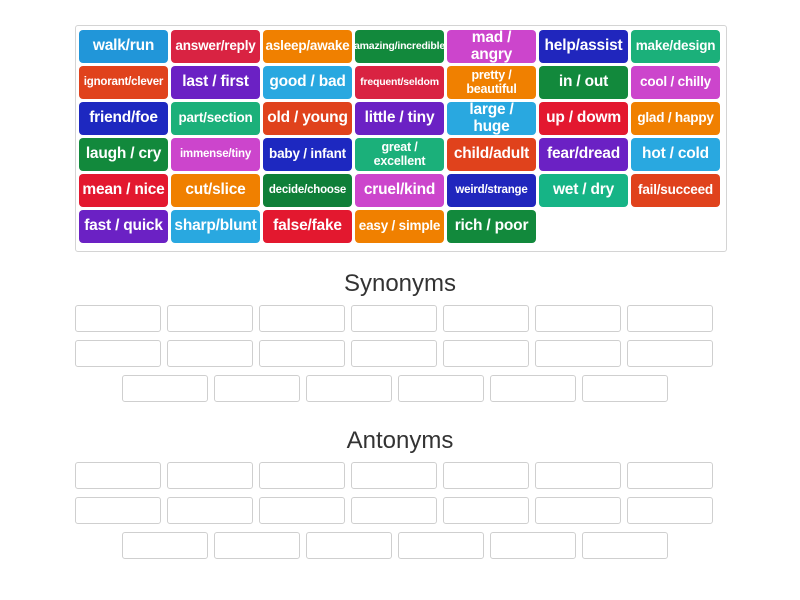  I want to click on word-tile: asleep/awake, so click(307, 46).